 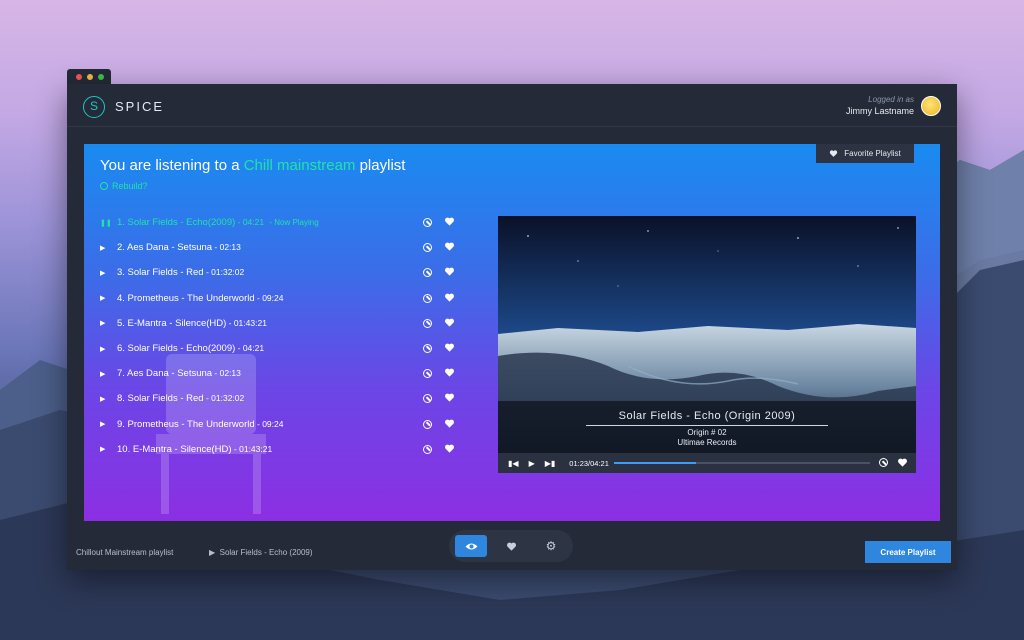 I want to click on track-row: ▶ 8. Solar Fields - Red - 01:32:02, so click(x=280, y=398).